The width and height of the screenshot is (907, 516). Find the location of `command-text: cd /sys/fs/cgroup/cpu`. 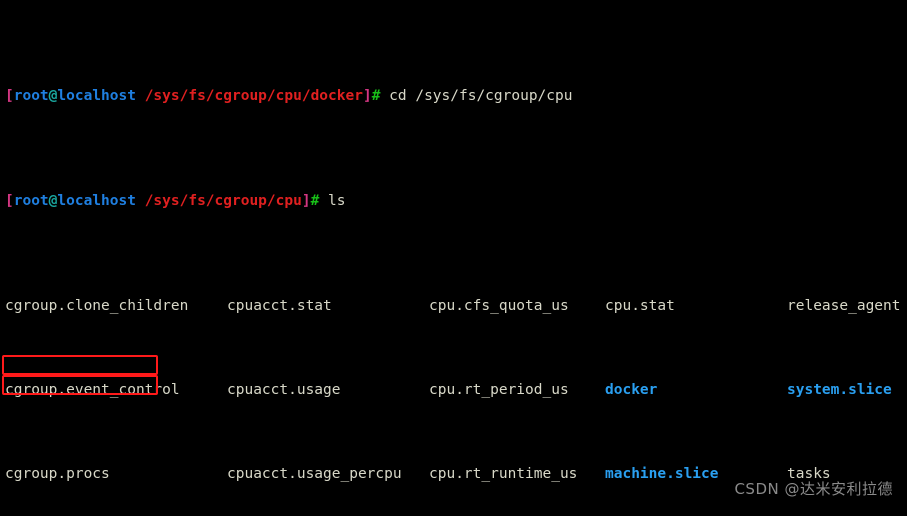

command-text: cd /sys/fs/cgroup/cpu is located at coordinates (476, 96).